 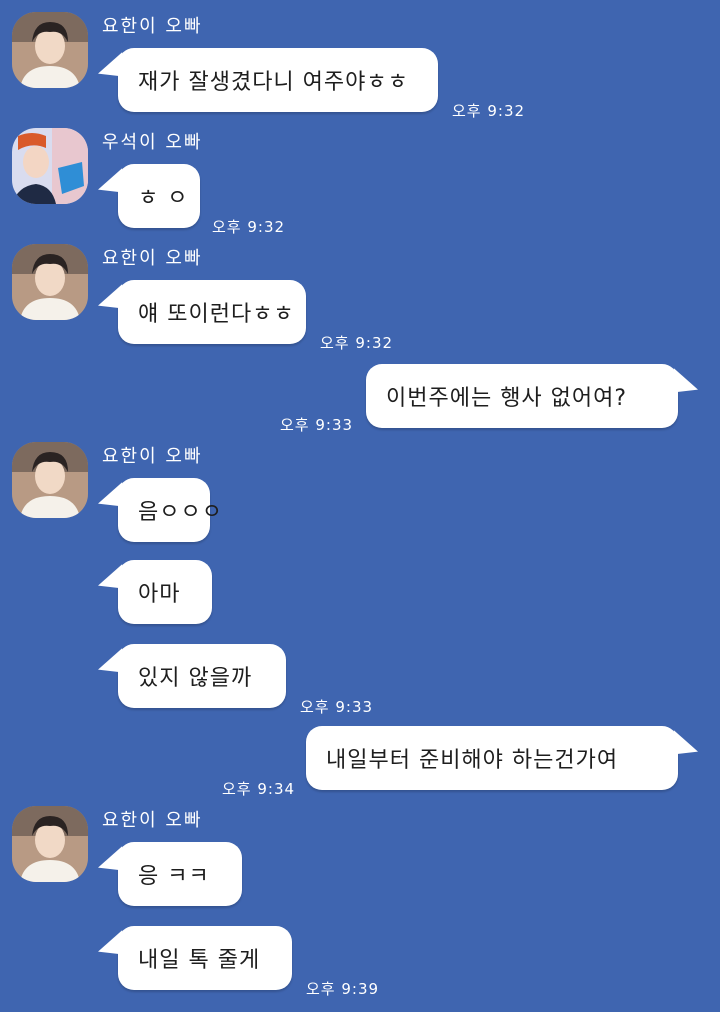 What do you see at coordinates (472, 760) in the screenshot?
I see `message-text: 내일부터 준비해야 하는건가여` at bounding box center [472, 760].